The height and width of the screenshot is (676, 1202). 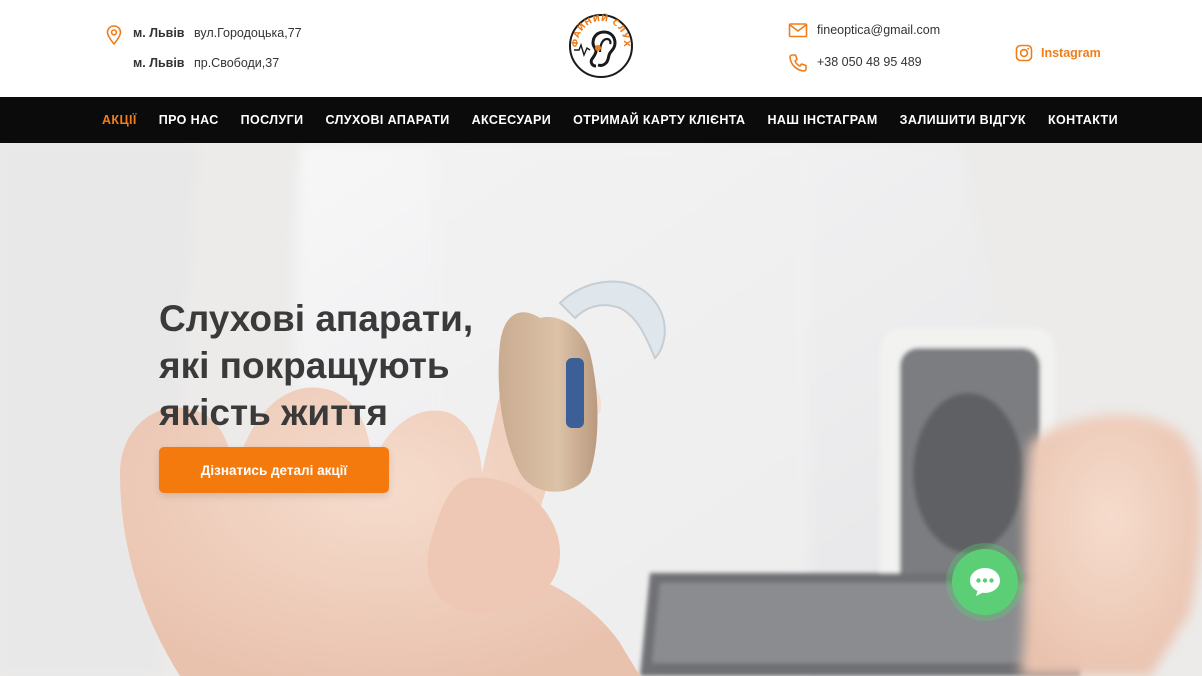 I want to click on hero-title-line: якість життя, so click(x=273, y=412).